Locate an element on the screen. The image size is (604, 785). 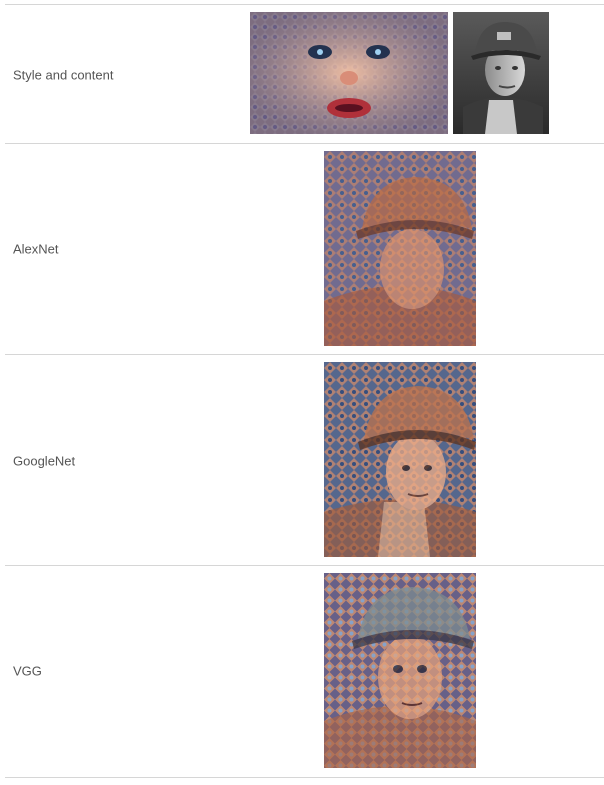
vgg-output-image is located at coordinates (400, 670).